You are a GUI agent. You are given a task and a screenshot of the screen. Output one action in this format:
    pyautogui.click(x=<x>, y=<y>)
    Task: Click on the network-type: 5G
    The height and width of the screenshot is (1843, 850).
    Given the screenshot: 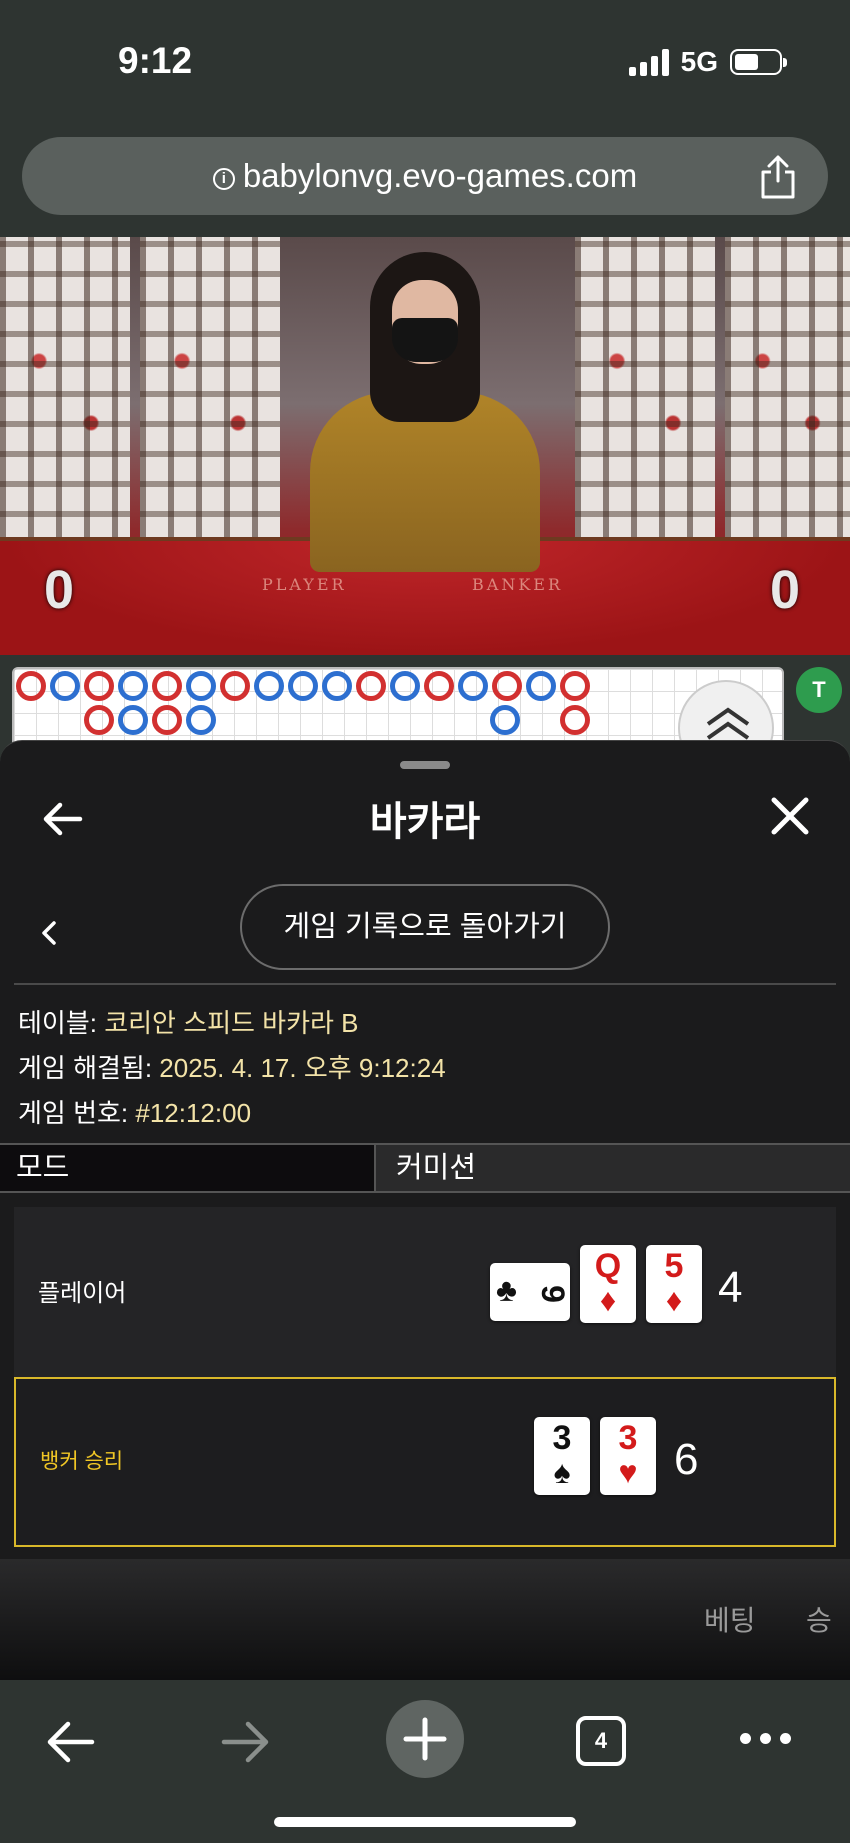 What is the action you would take?
    pyautogui.click(x=699, y=61)
    